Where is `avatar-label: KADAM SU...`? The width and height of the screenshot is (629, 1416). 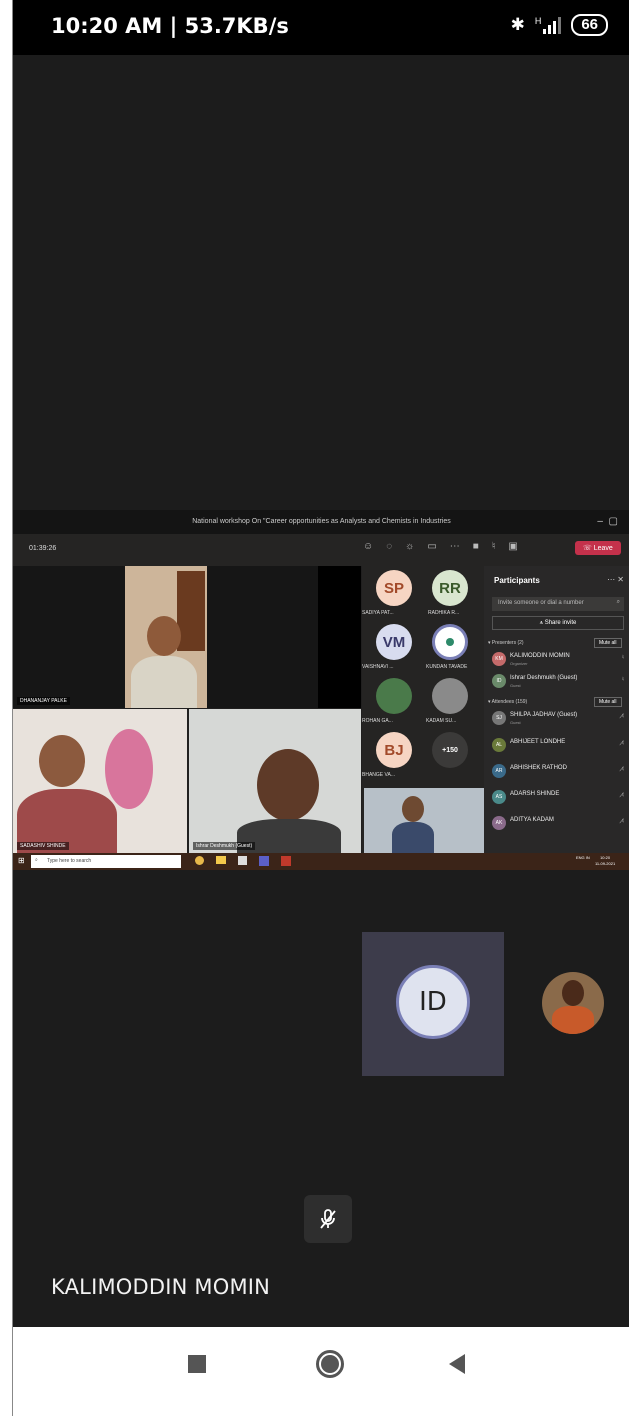
avatar-label: KADAM SU... is located at coordinates (441, 721).